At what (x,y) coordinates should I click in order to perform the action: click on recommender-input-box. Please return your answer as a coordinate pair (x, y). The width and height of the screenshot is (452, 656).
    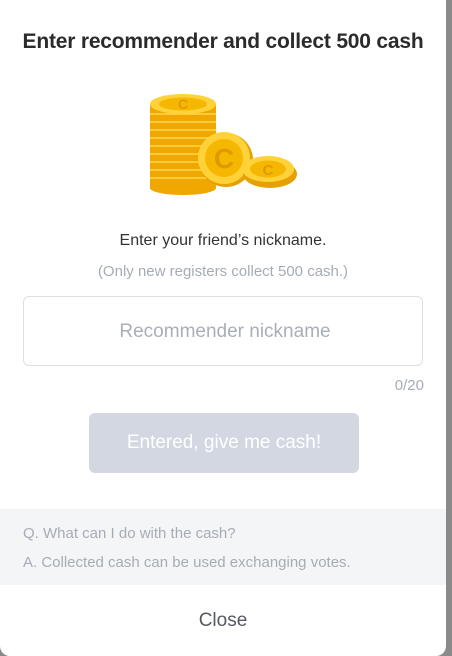
    Looking at the image, I should click on (224, 331).